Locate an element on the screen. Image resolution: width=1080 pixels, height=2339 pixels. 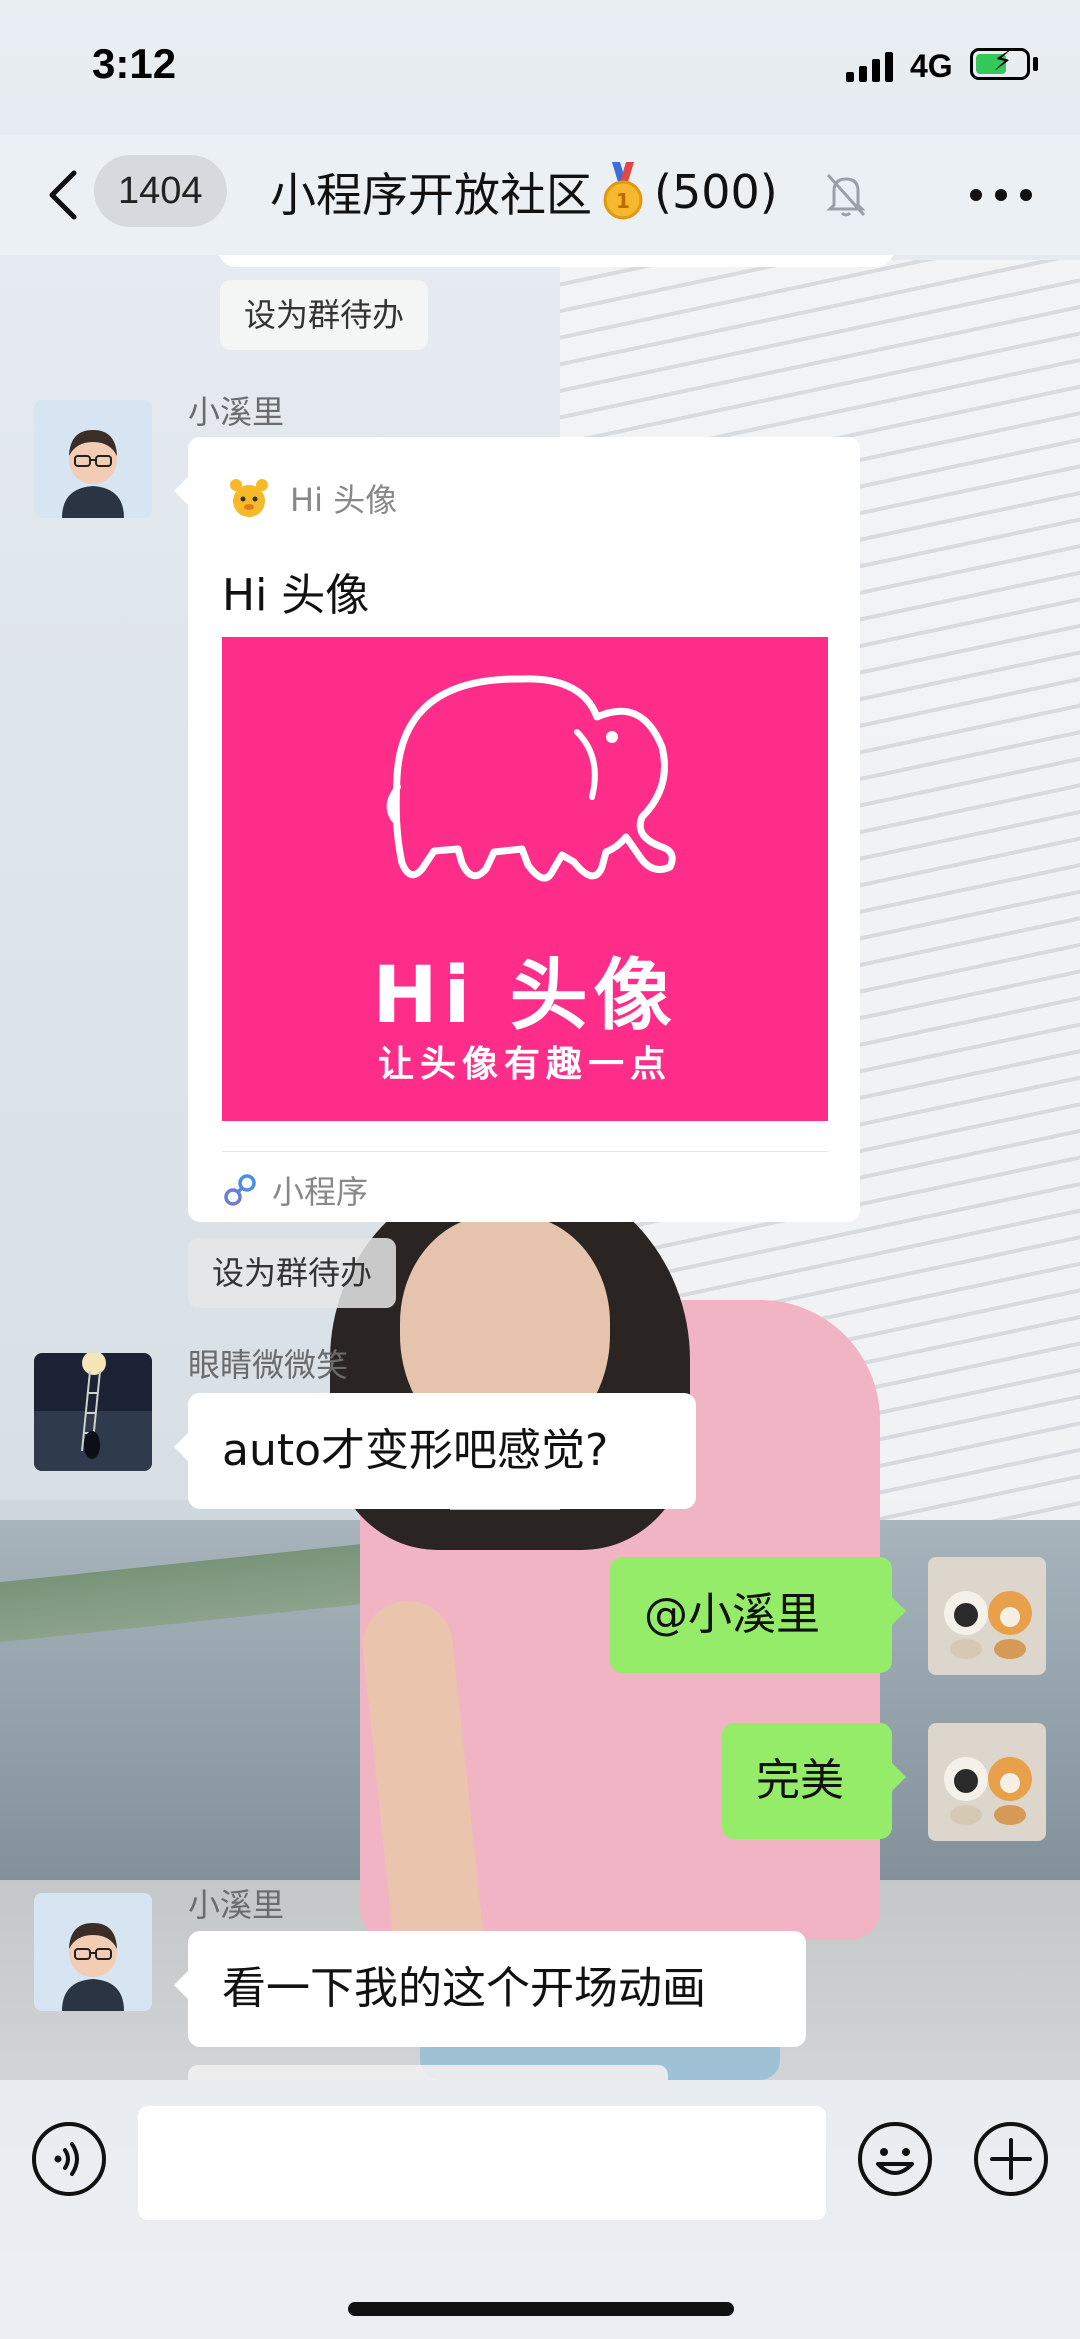
chat-header: 1404 小程序开放社区 1 (500) is located at coordinates (540, 195).